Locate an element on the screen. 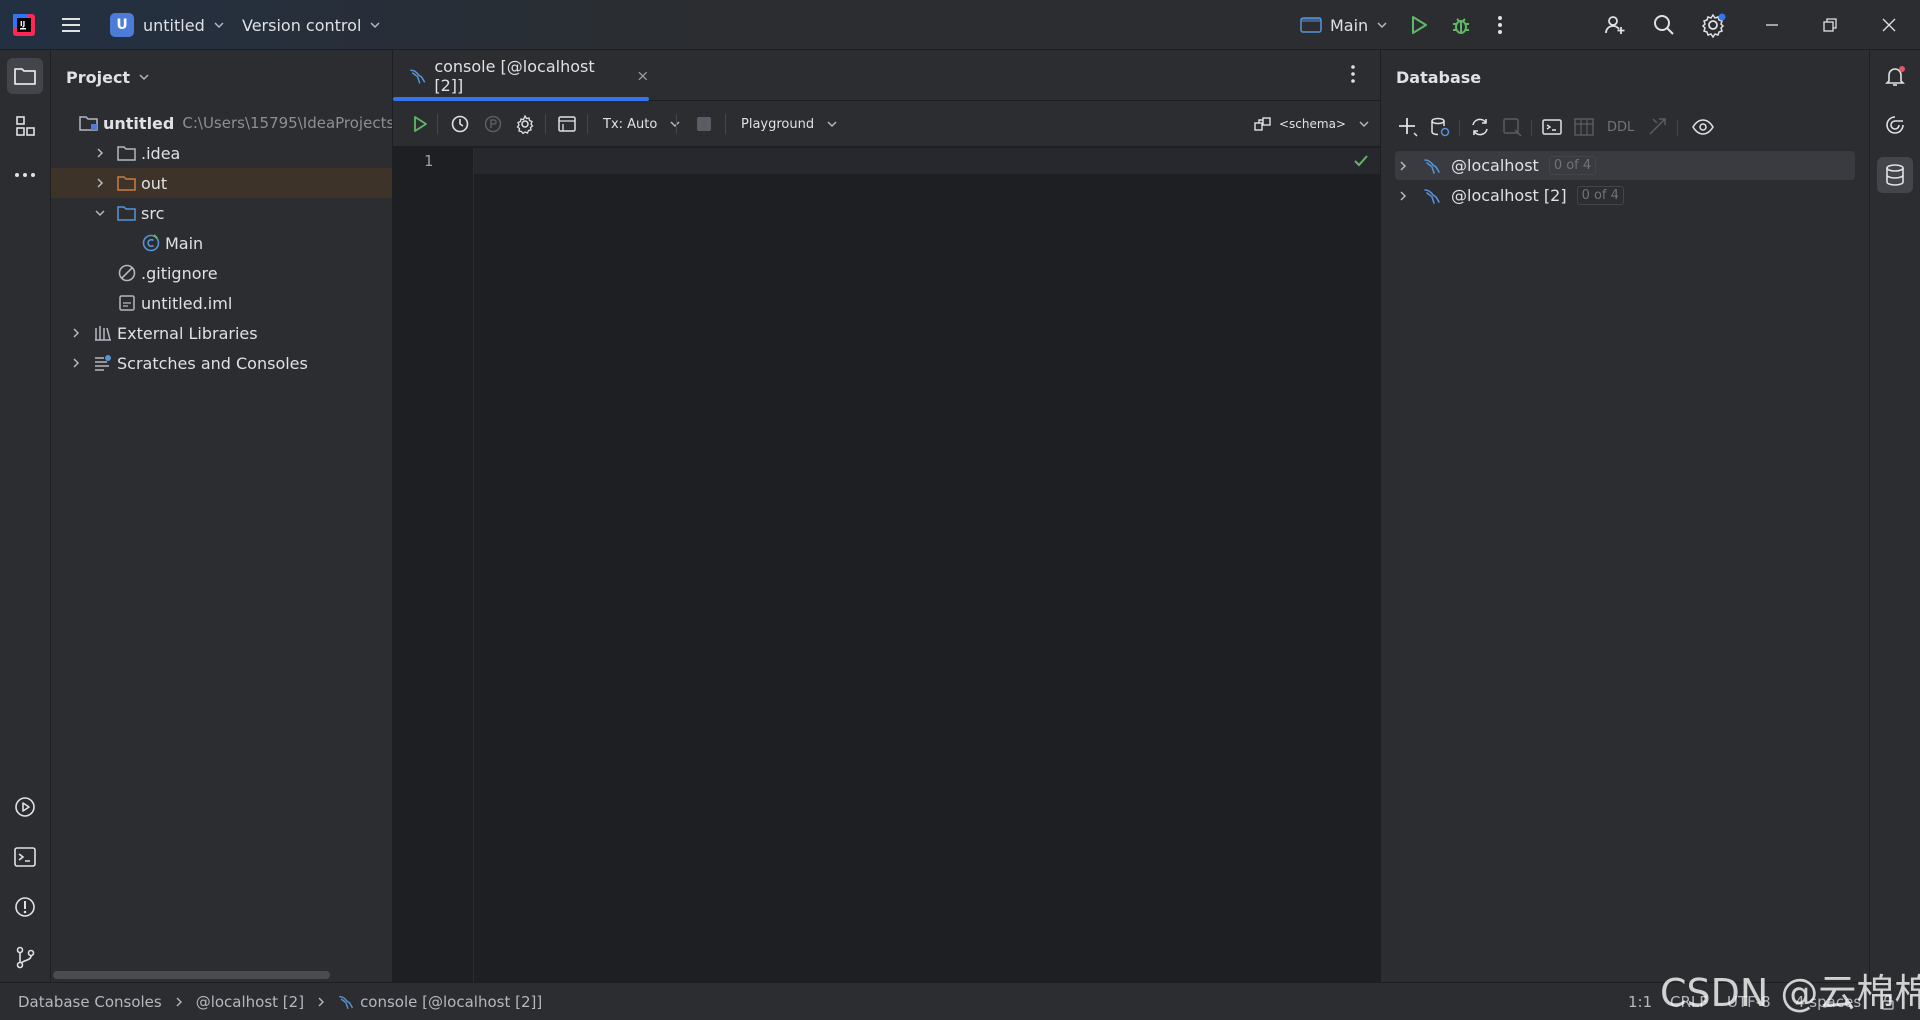  right-tool-strip is located at coordinates (1894, 516).